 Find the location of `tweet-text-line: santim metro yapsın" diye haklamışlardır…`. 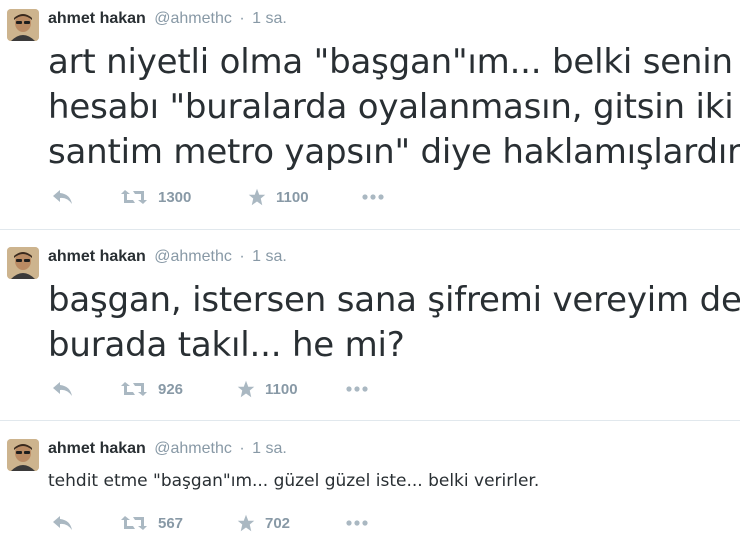

tweet-text-line: santim metro yapsın" diye haklamışlardır… is located at coordinates (394, 152).